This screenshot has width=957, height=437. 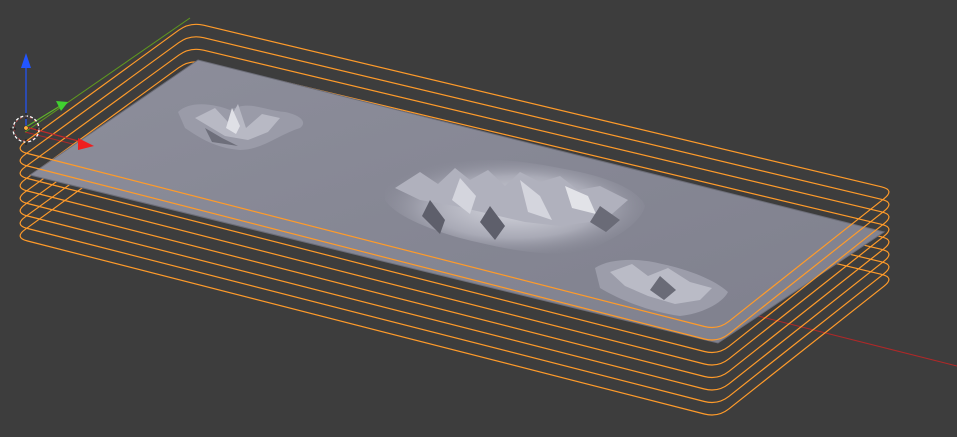 What do you see at coordinates (26, 60) in the screenshot?
I see `z-axis-arrow-head` at bounding box center [26, 60].